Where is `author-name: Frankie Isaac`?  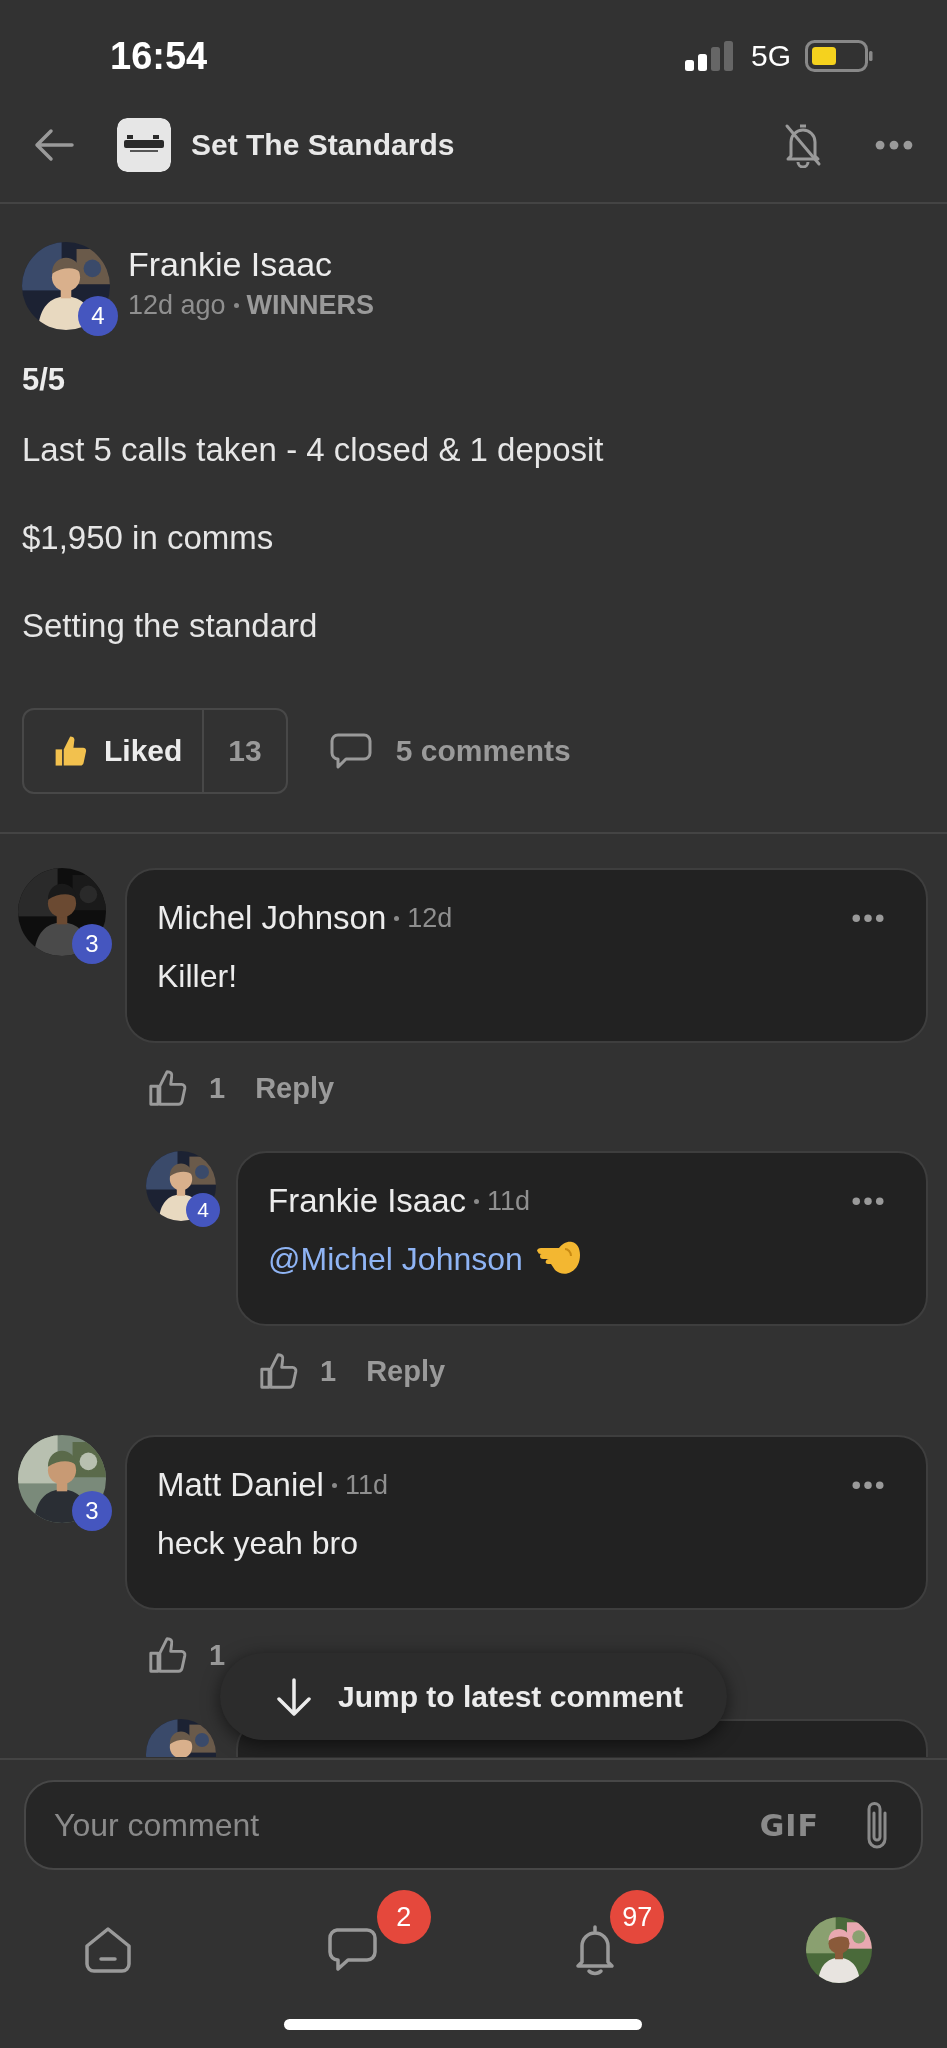 author-name: Frankie Isaac is located at coordinates (251, 264).